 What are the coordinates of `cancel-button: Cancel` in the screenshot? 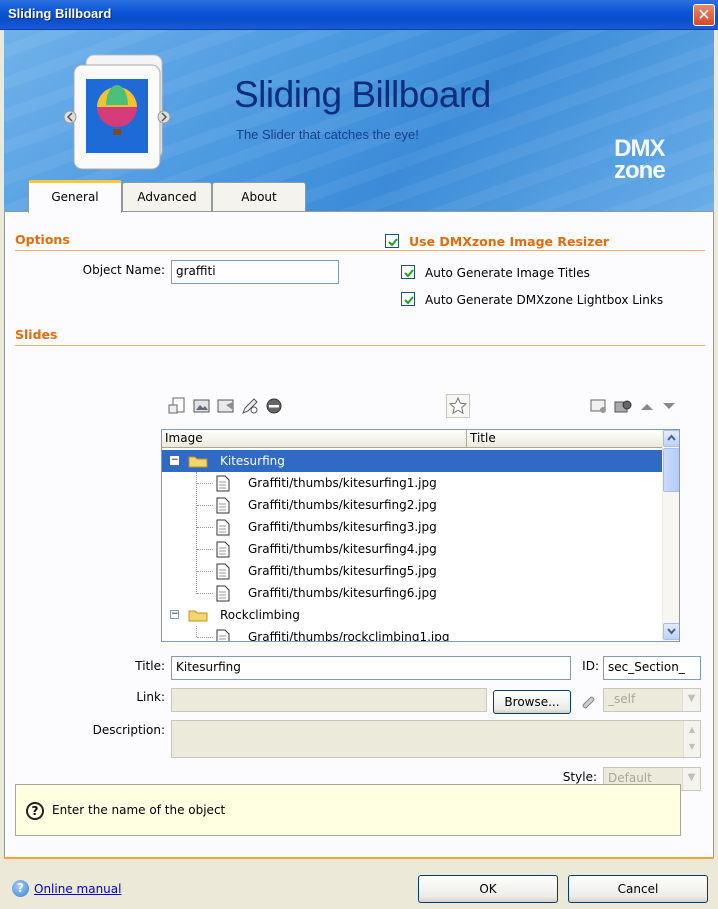 It's located at (638, 889).